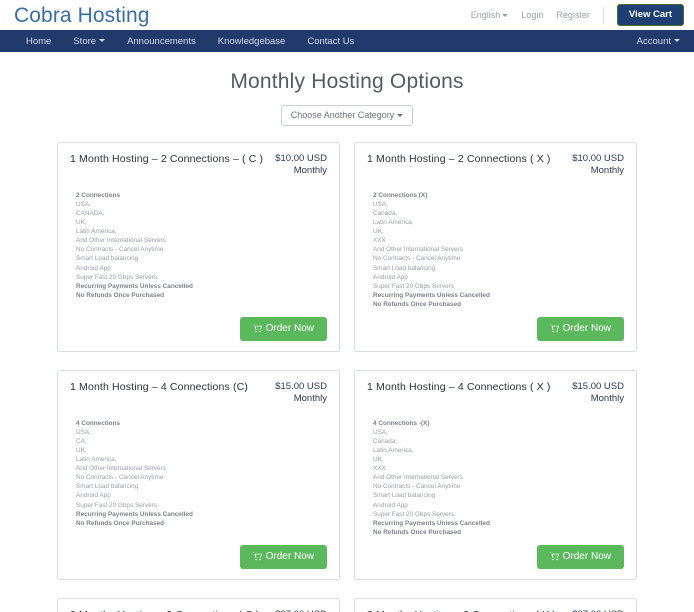  I want to click on nav-item-announcements: Announcements, so click(161, 41).